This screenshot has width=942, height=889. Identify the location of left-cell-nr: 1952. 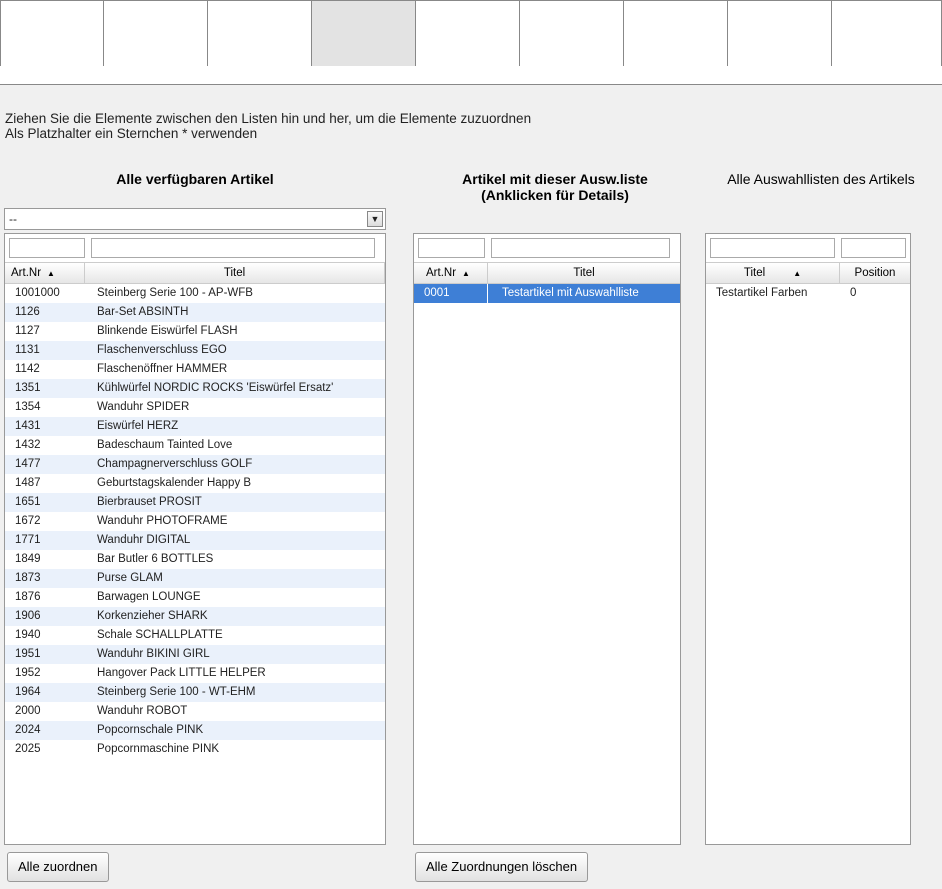
(28, 673).